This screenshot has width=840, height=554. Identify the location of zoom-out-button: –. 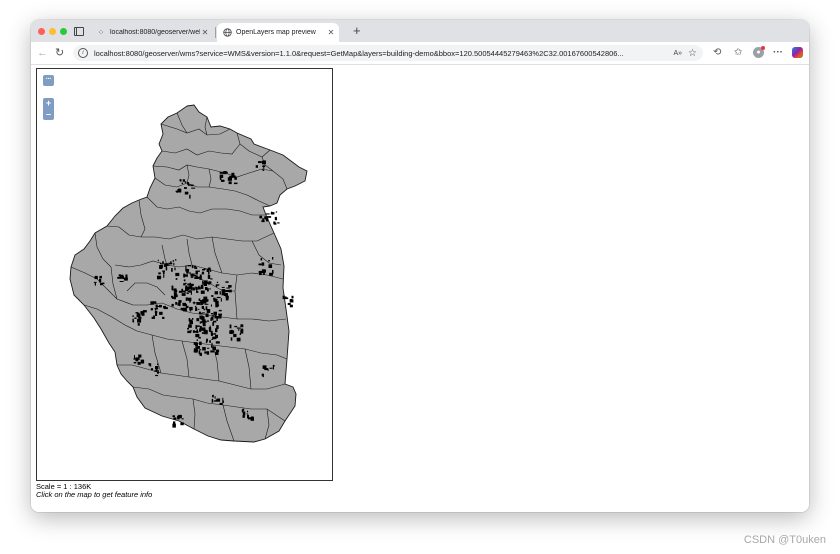
(48, 114).